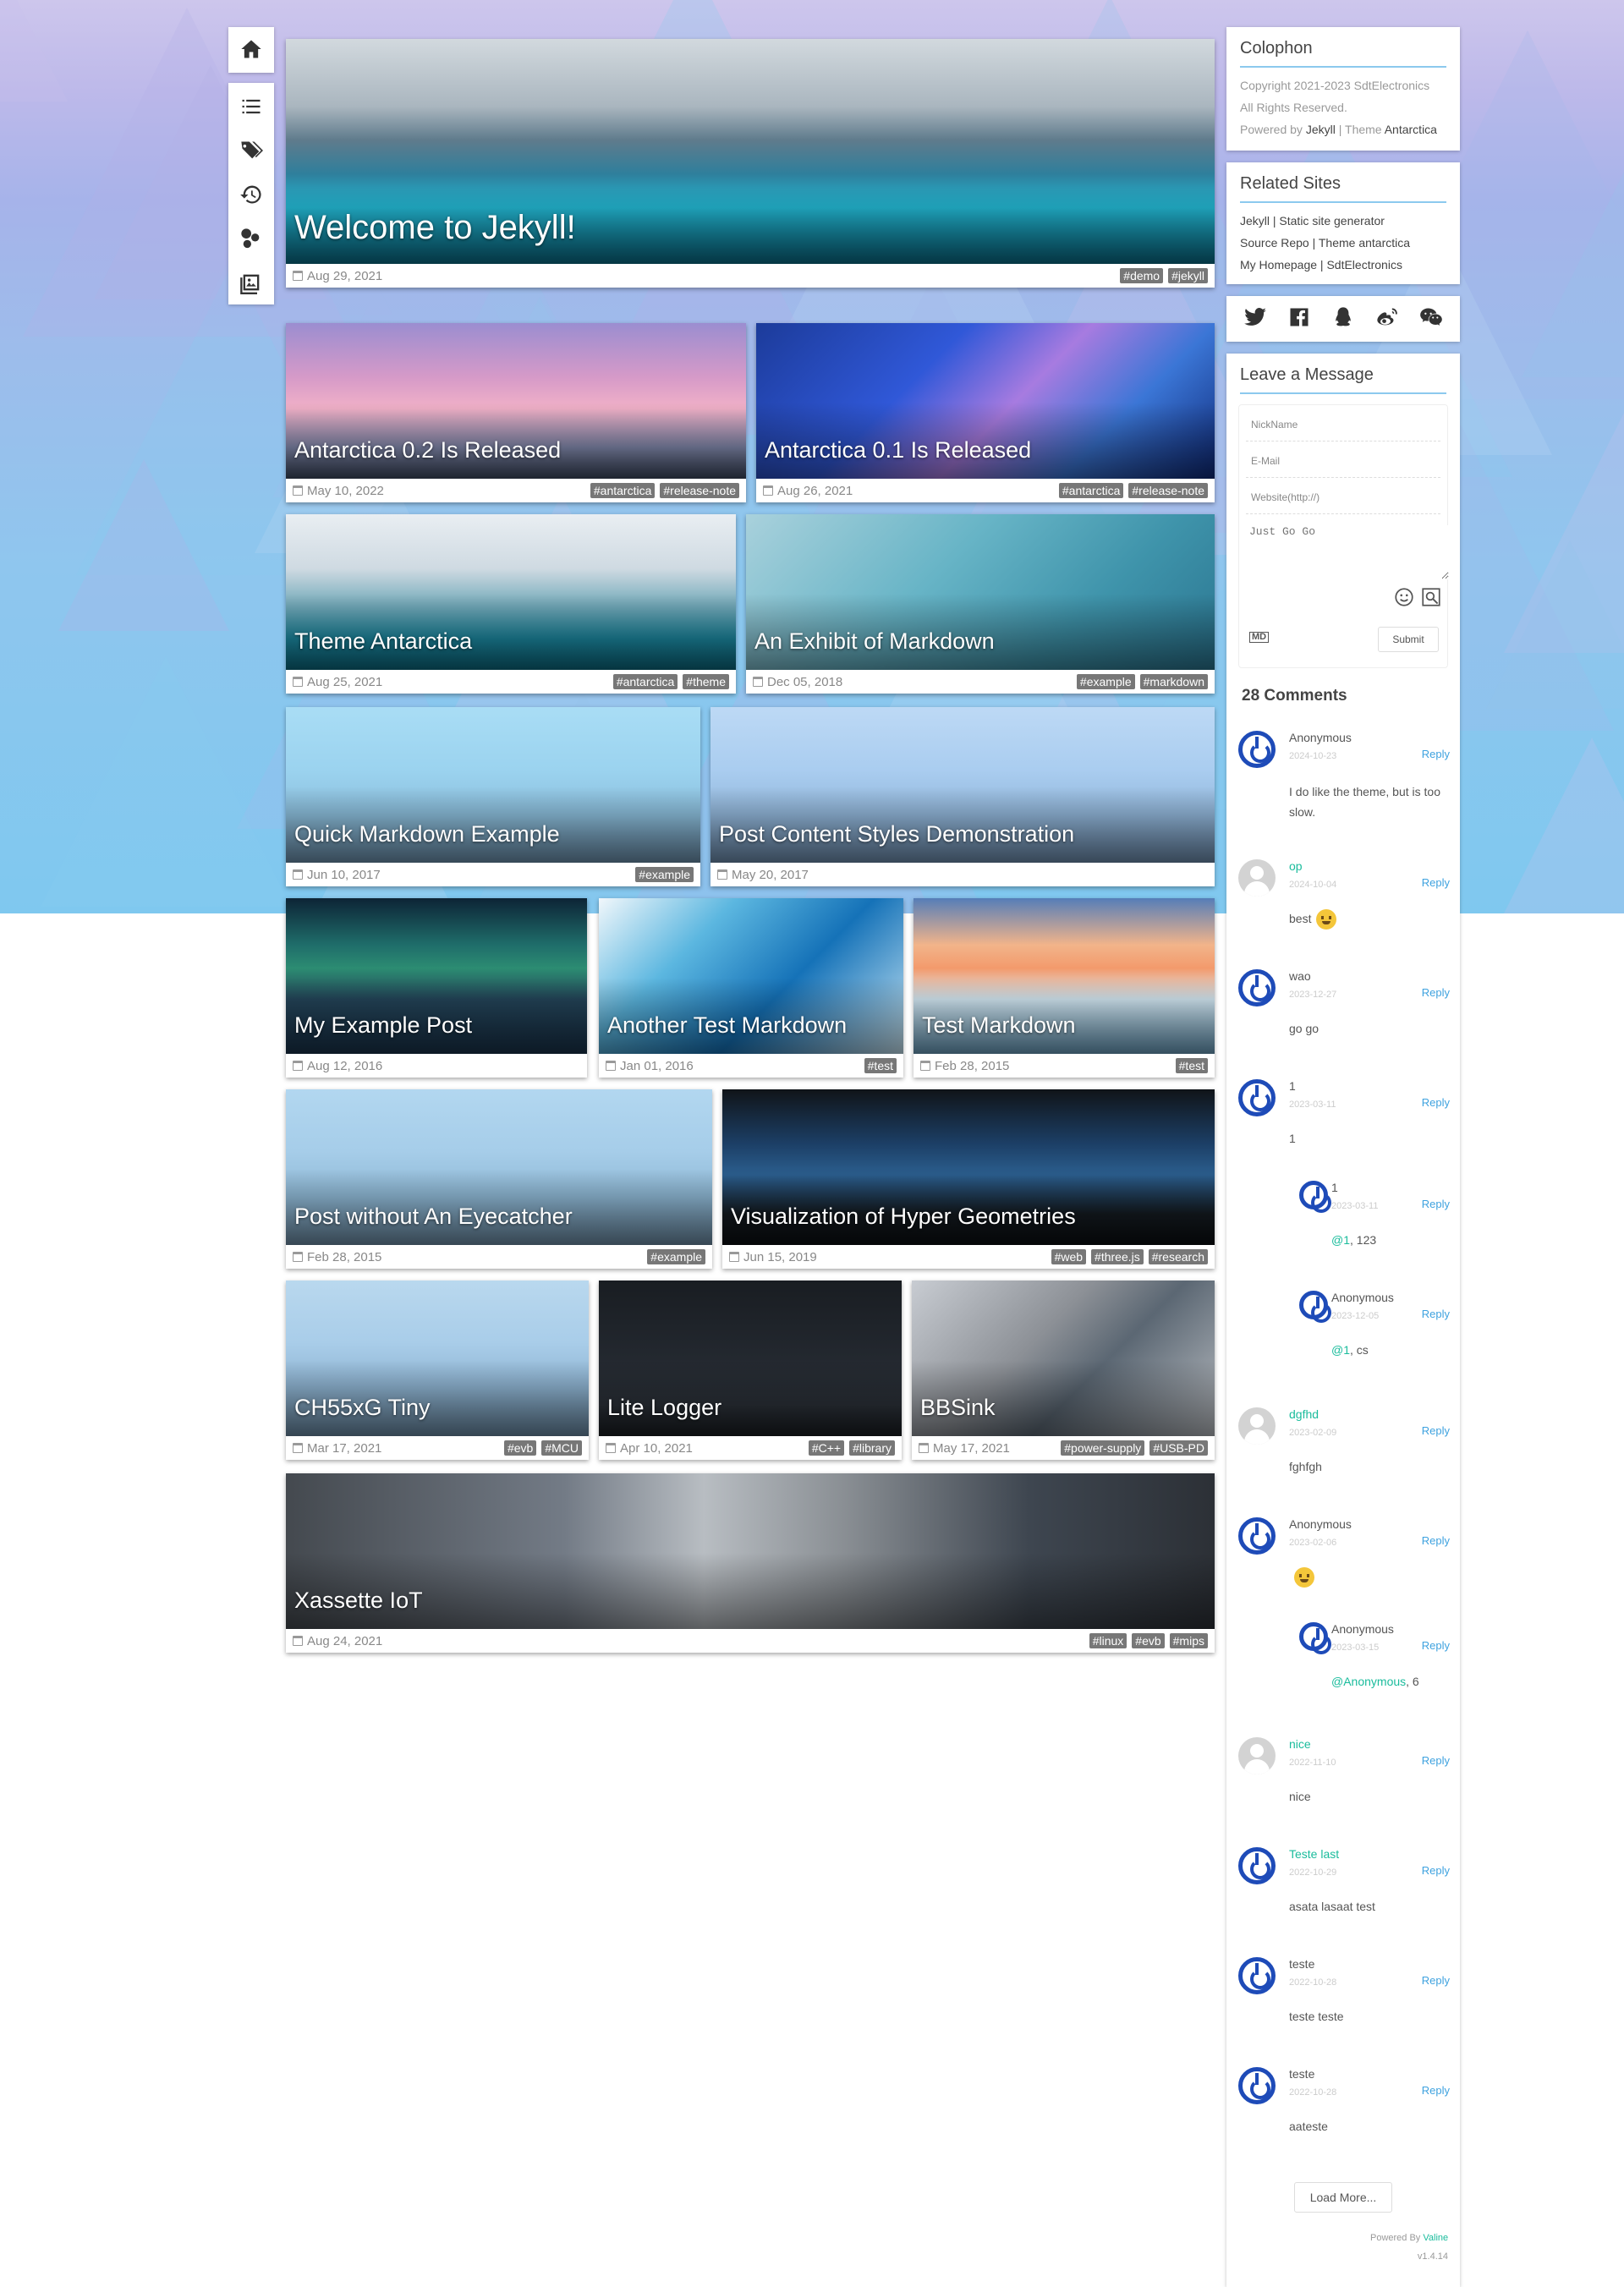  Describe the element at coordinates (874, 641) in the screenshot. I see `post-title: An Exhibit of Markdown` at that location.